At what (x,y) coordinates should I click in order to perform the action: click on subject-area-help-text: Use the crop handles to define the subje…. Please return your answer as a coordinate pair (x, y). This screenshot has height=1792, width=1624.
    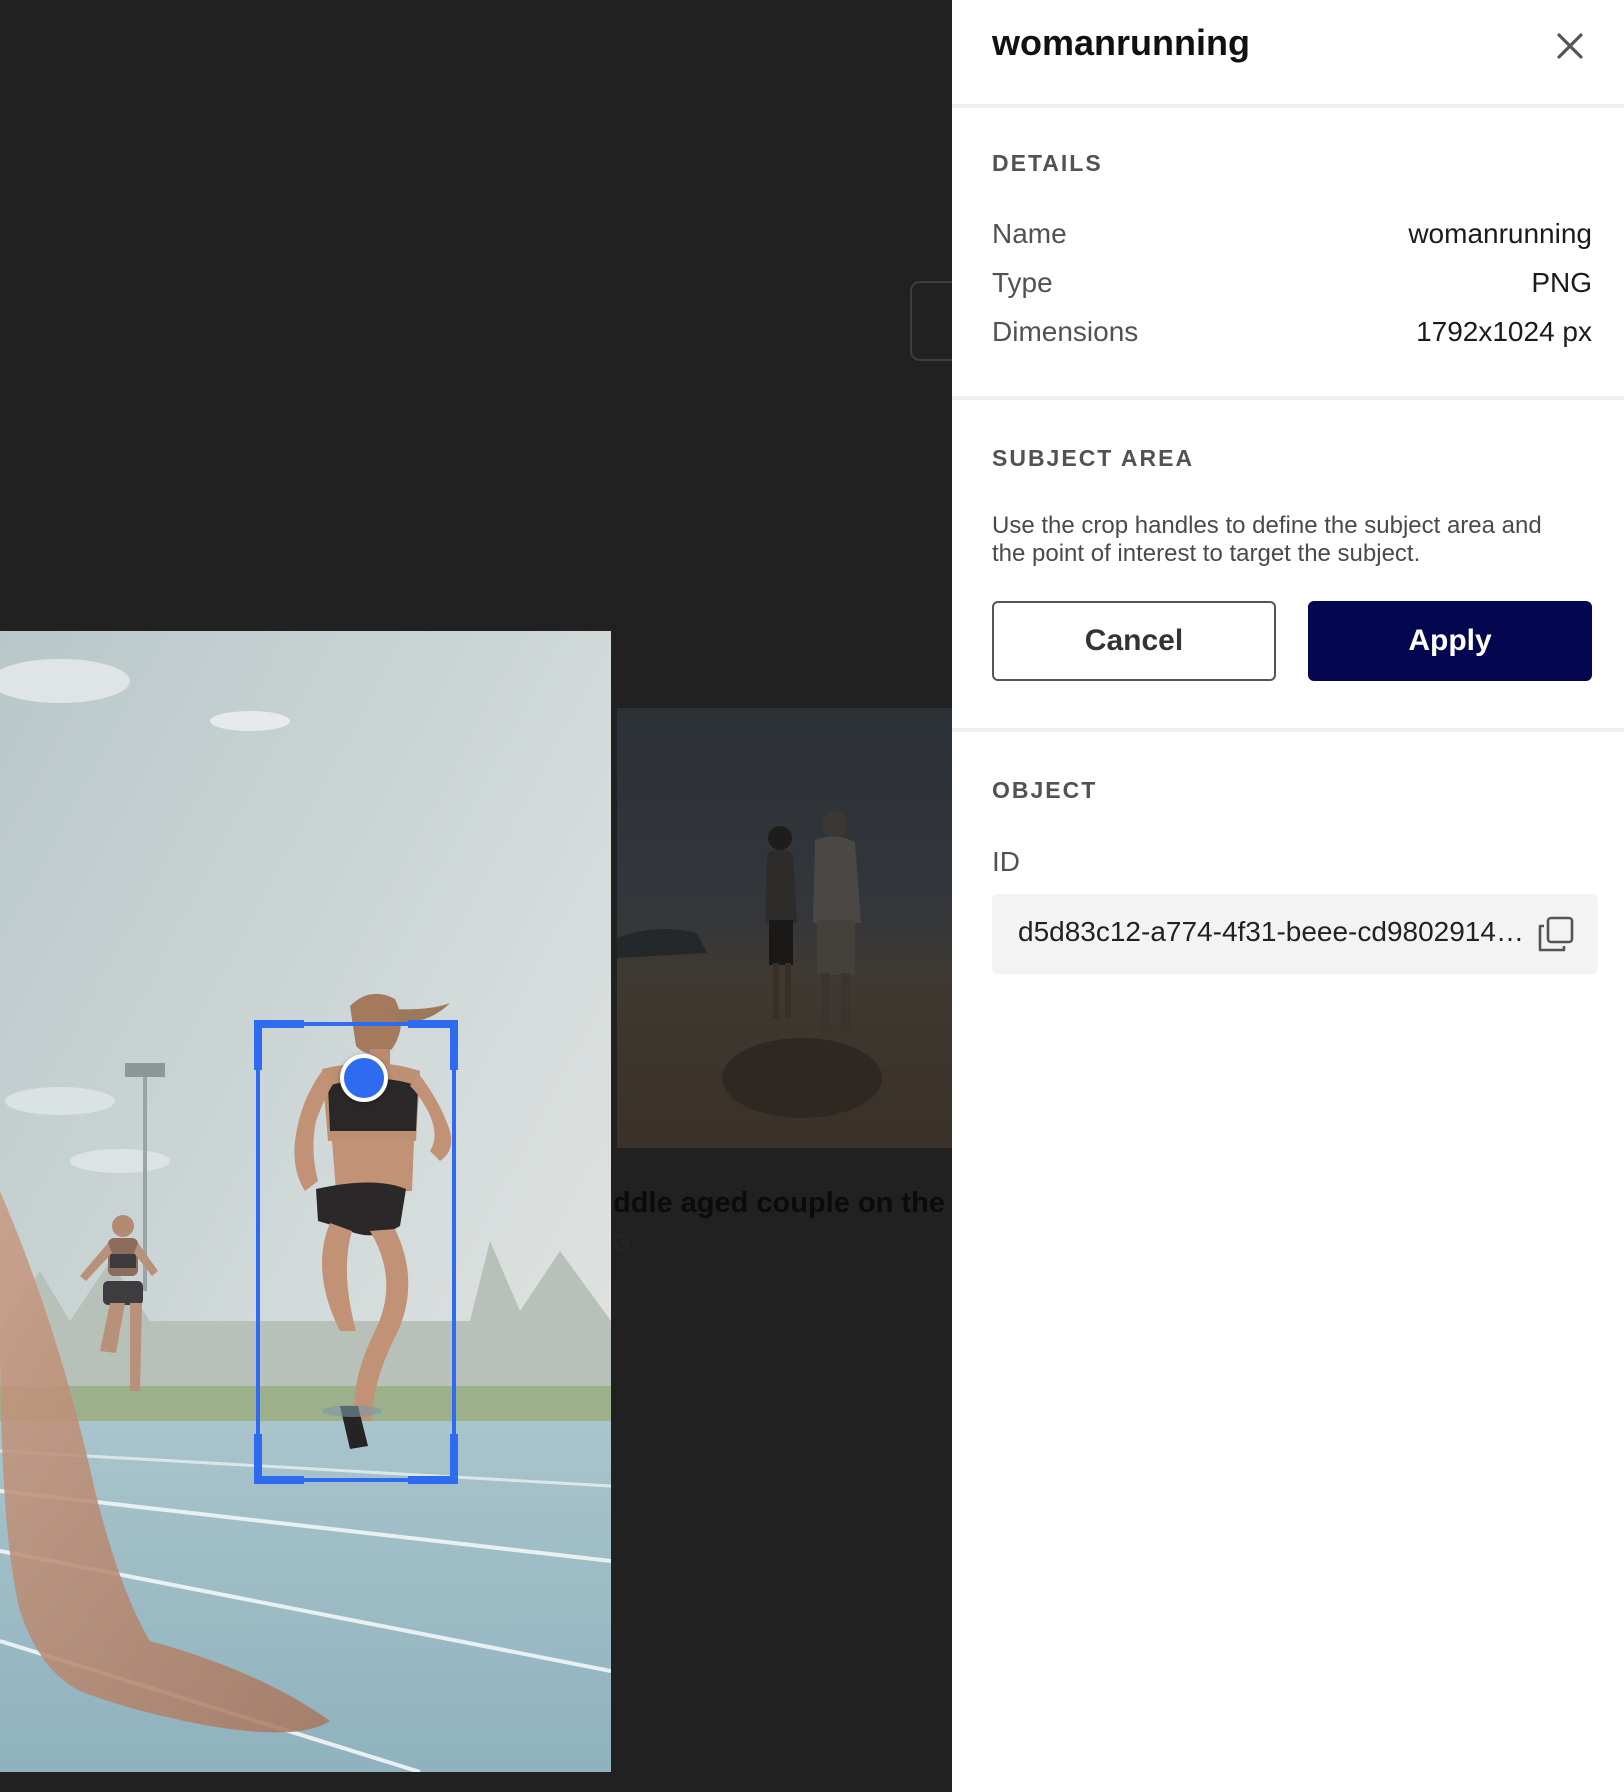
    Looking at the image, I should click on (1267, 539).